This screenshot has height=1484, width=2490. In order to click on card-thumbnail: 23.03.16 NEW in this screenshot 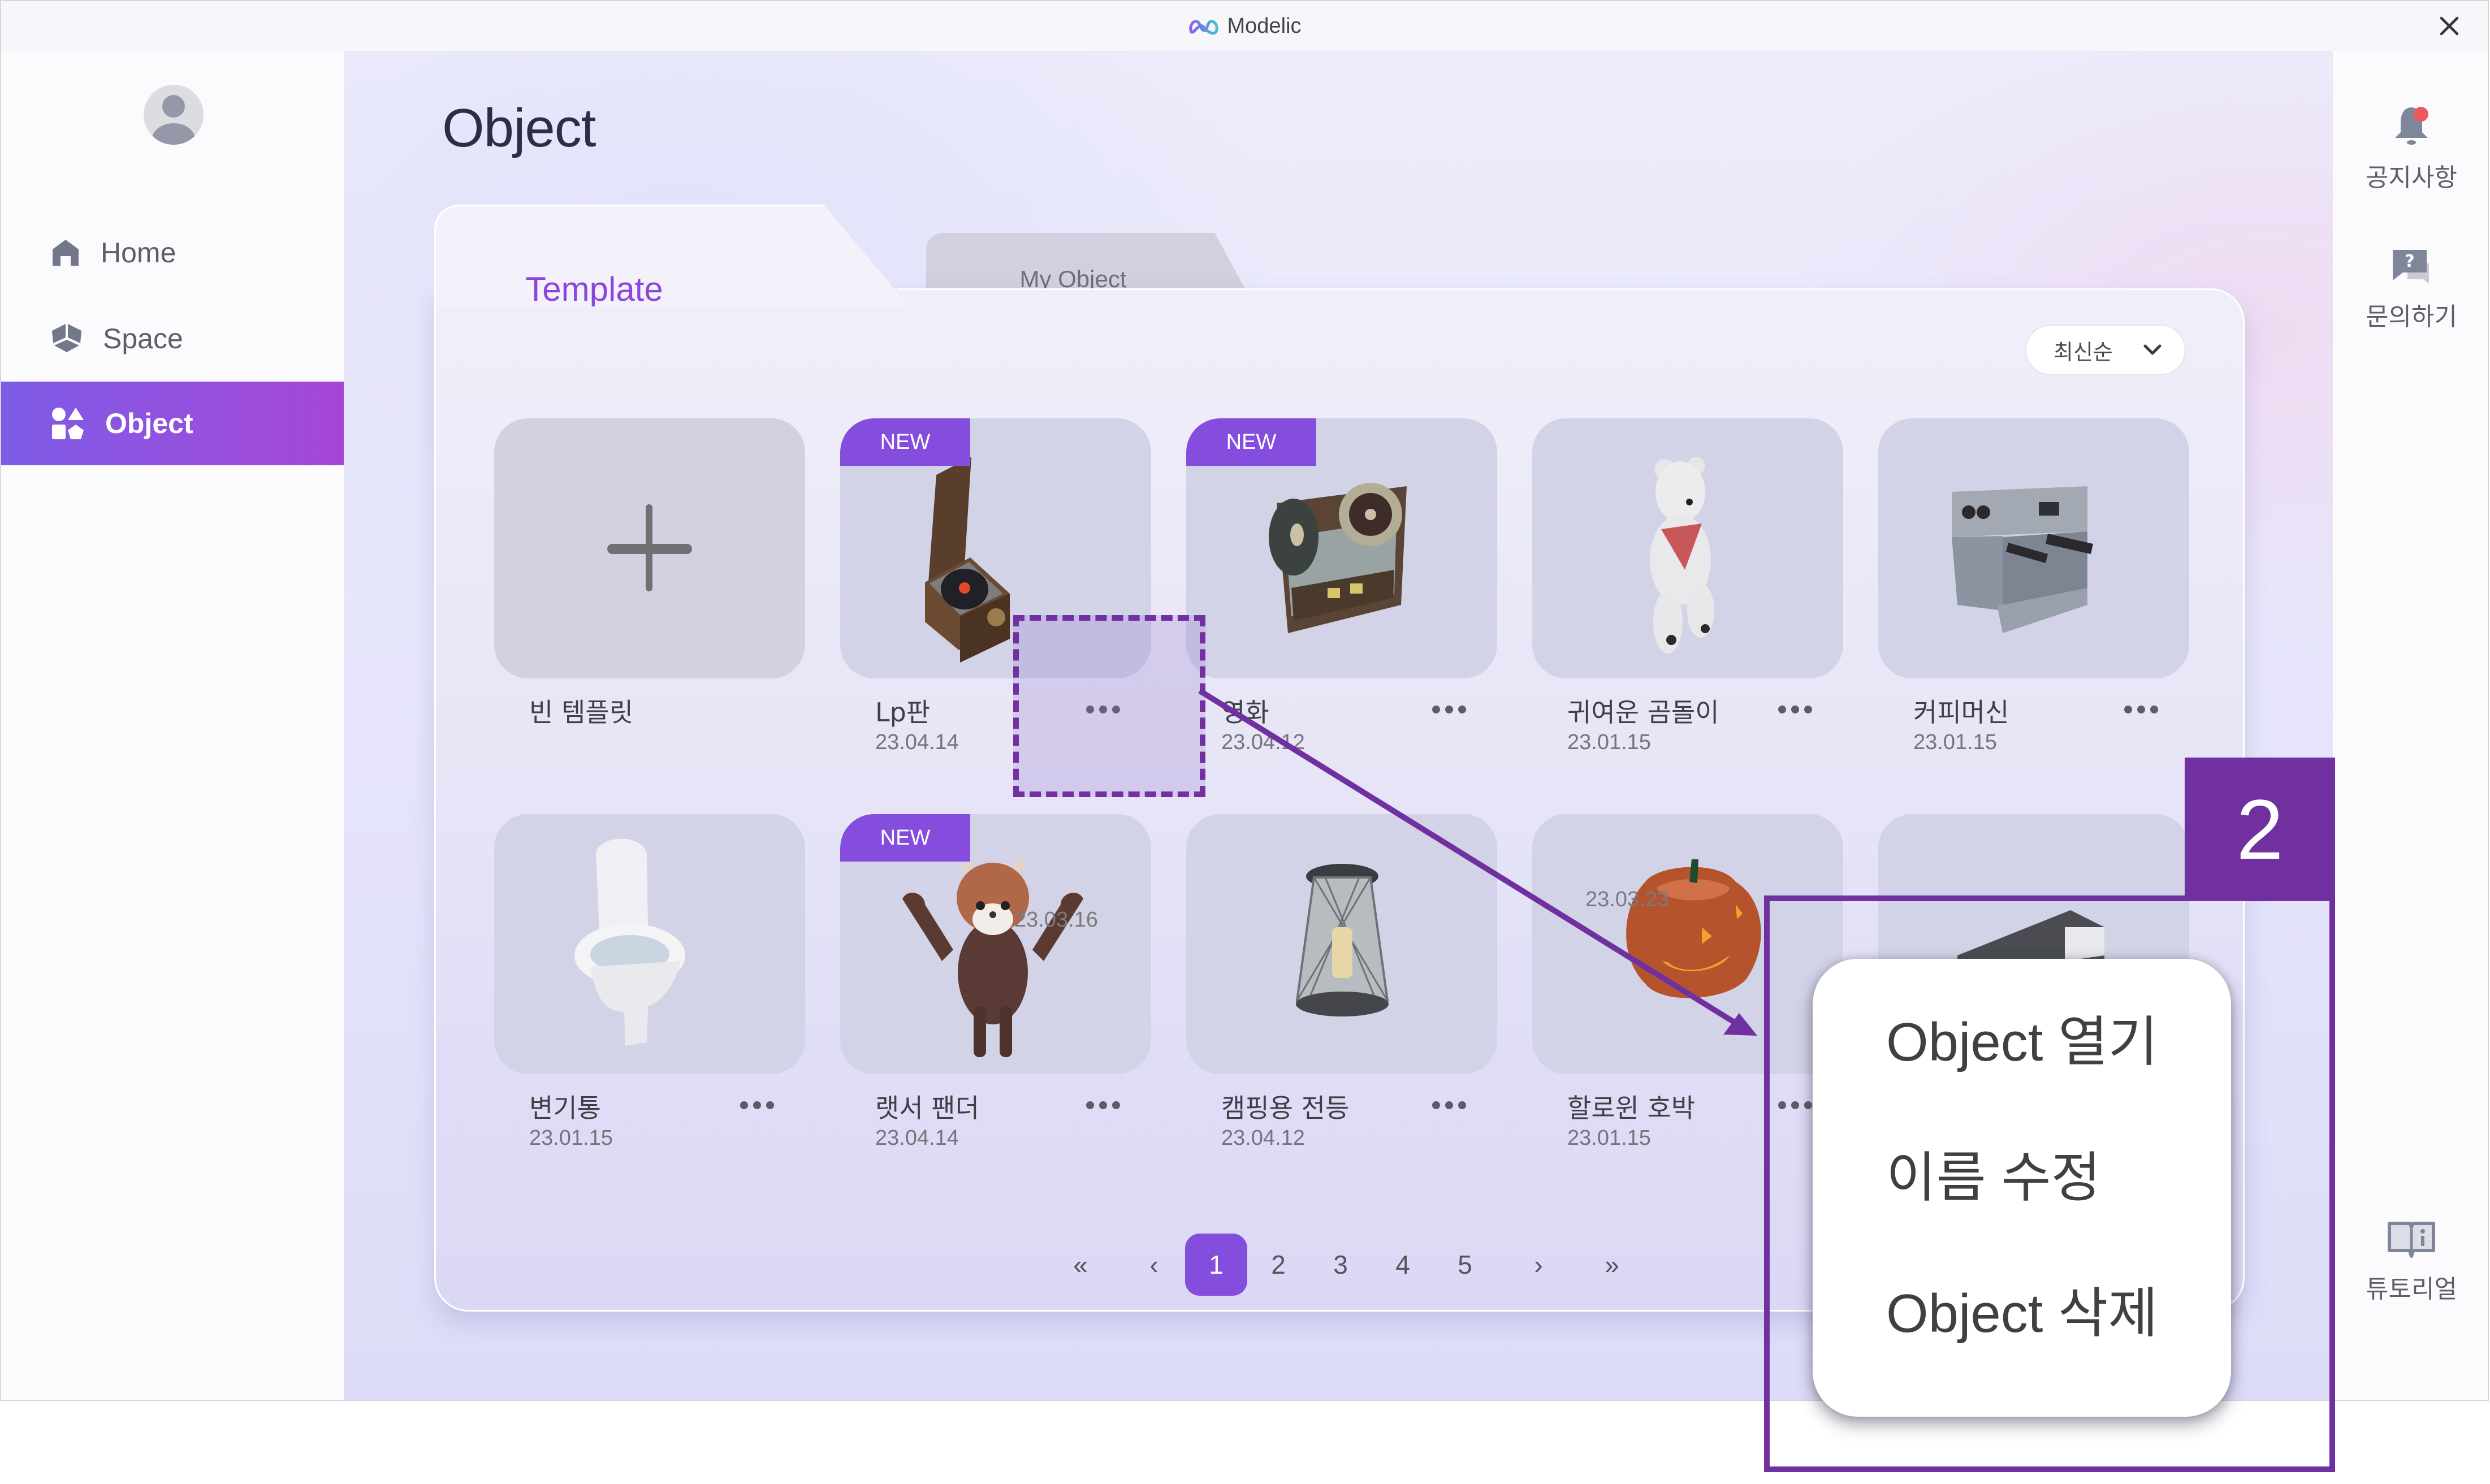, I will do `click(995, 944)`.